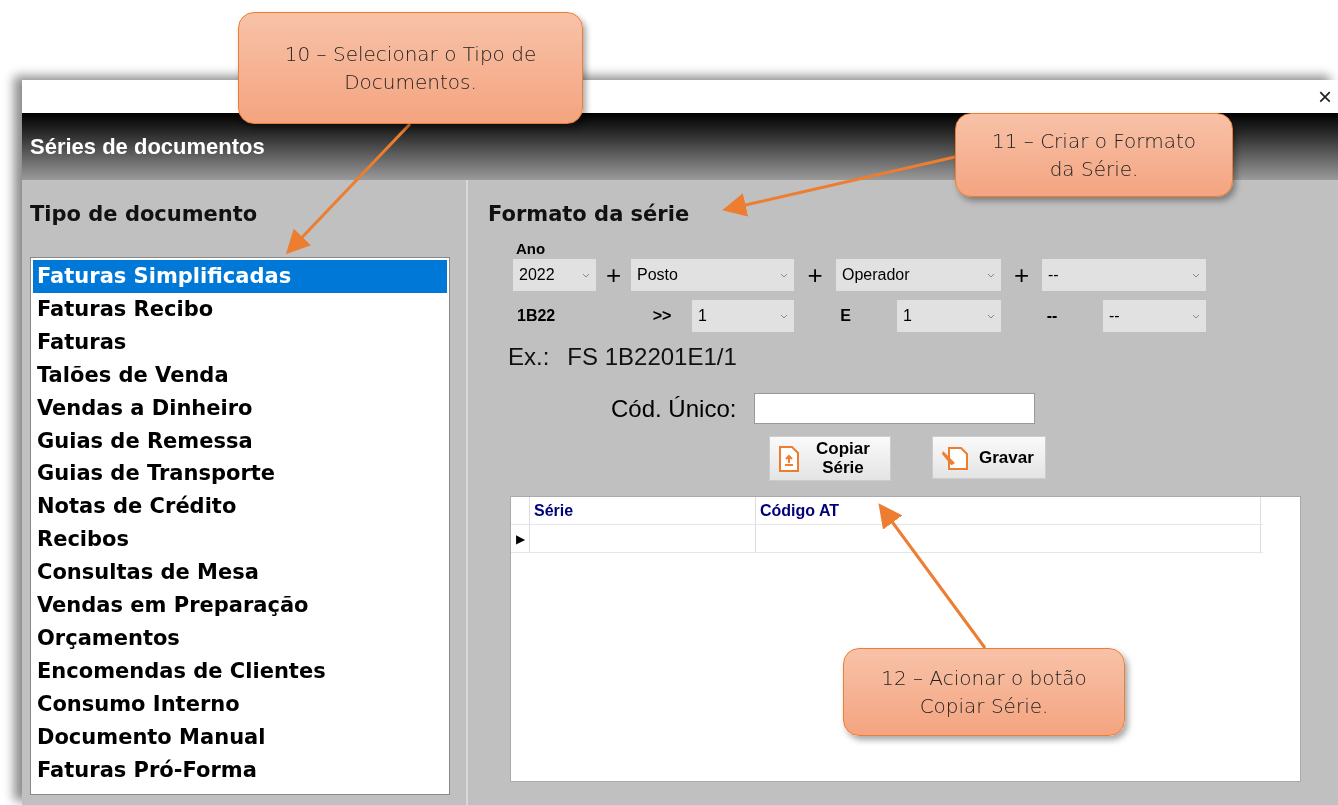 This screenshot has width=1338, height=805. What do you see at coordinates (147, 146) in the screenshot?
I see `window-title: Séries de documentos` at bounding box center [147, 146].